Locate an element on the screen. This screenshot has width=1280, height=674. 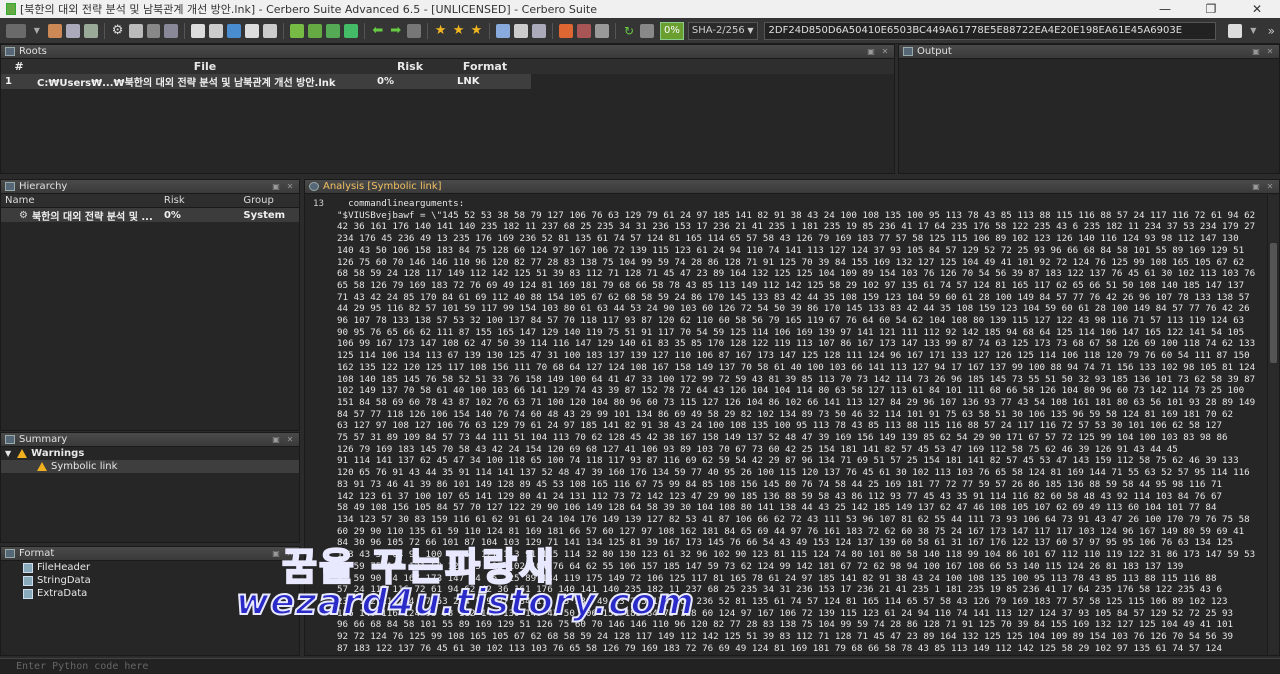
document-icon is located at coordinates (135, 30).